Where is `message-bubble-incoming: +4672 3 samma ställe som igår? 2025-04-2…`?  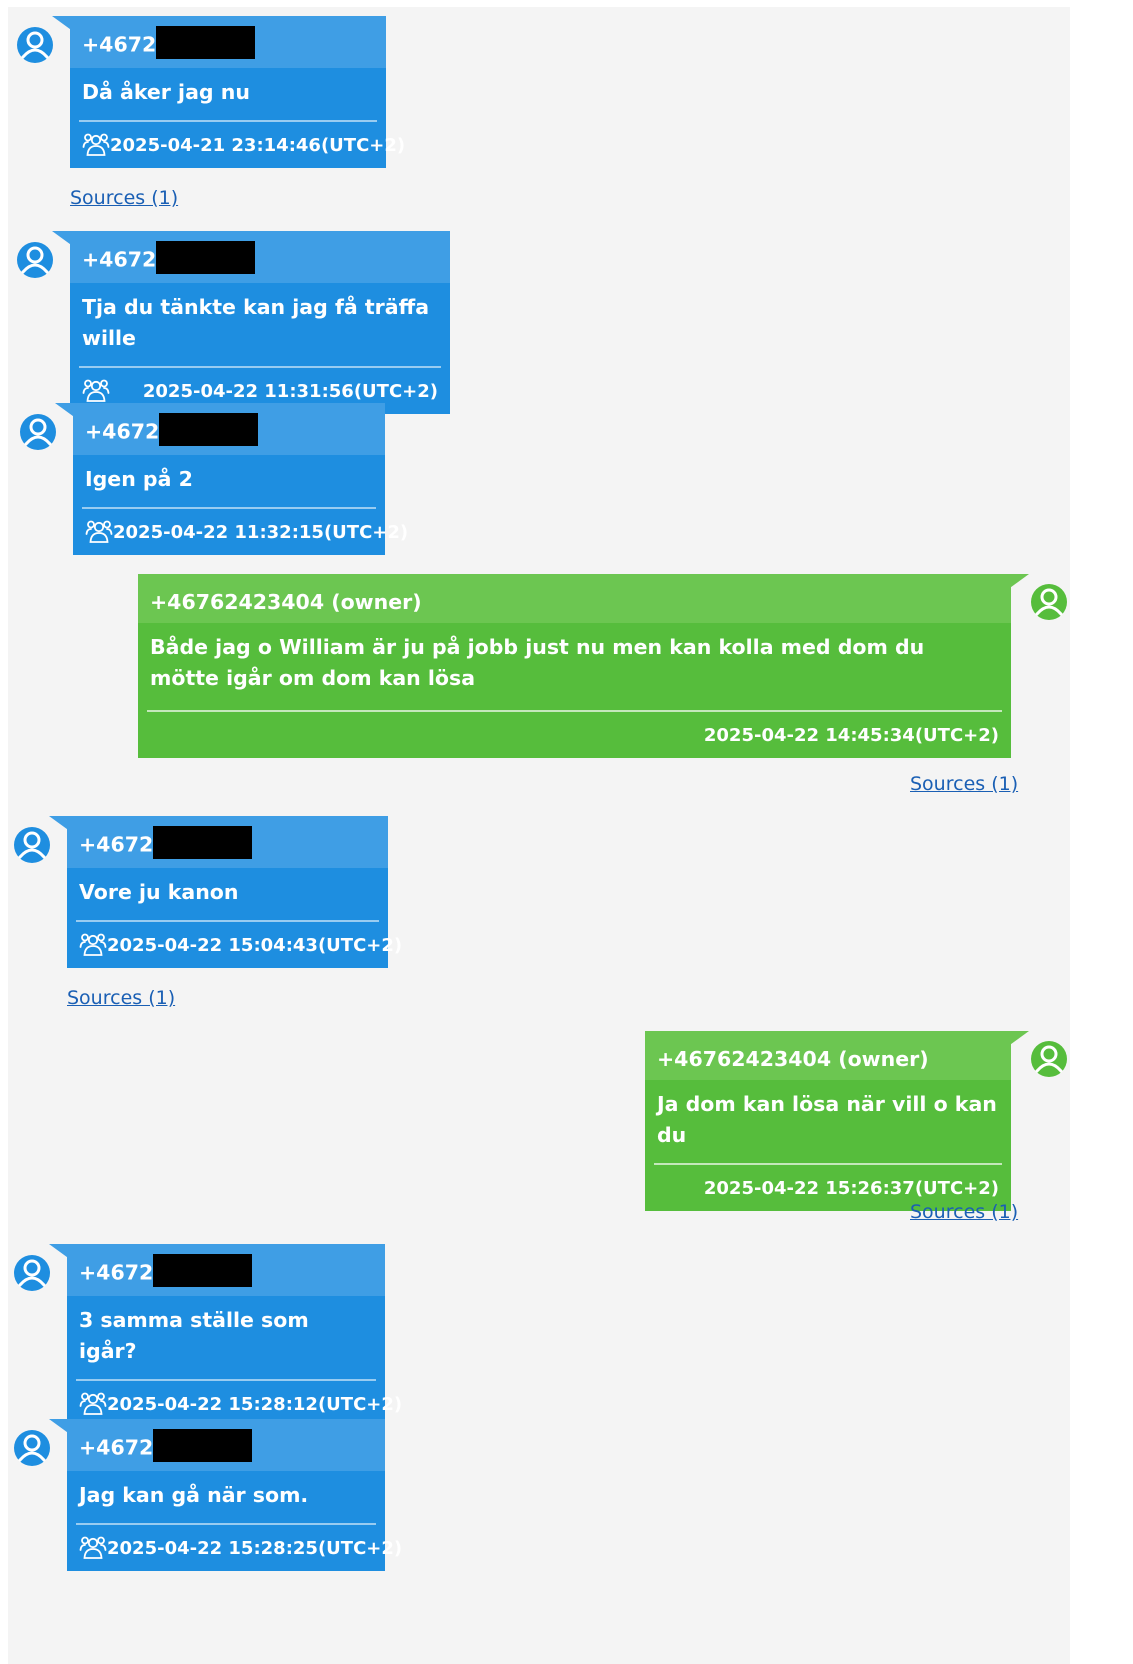 message-bubble-incoming: +4672 3 samma ställe som igår? 2025-04-2… is located at coordinates (234, 1335).